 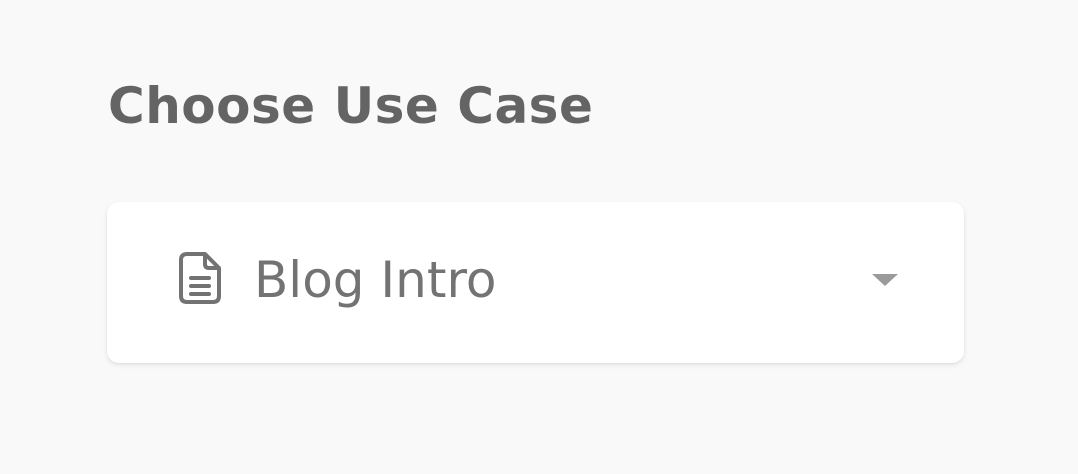 What do you see at coordinates (885, 280) in the screenshot?
I see `caret-down-icon` at bounding box center [885, 280].